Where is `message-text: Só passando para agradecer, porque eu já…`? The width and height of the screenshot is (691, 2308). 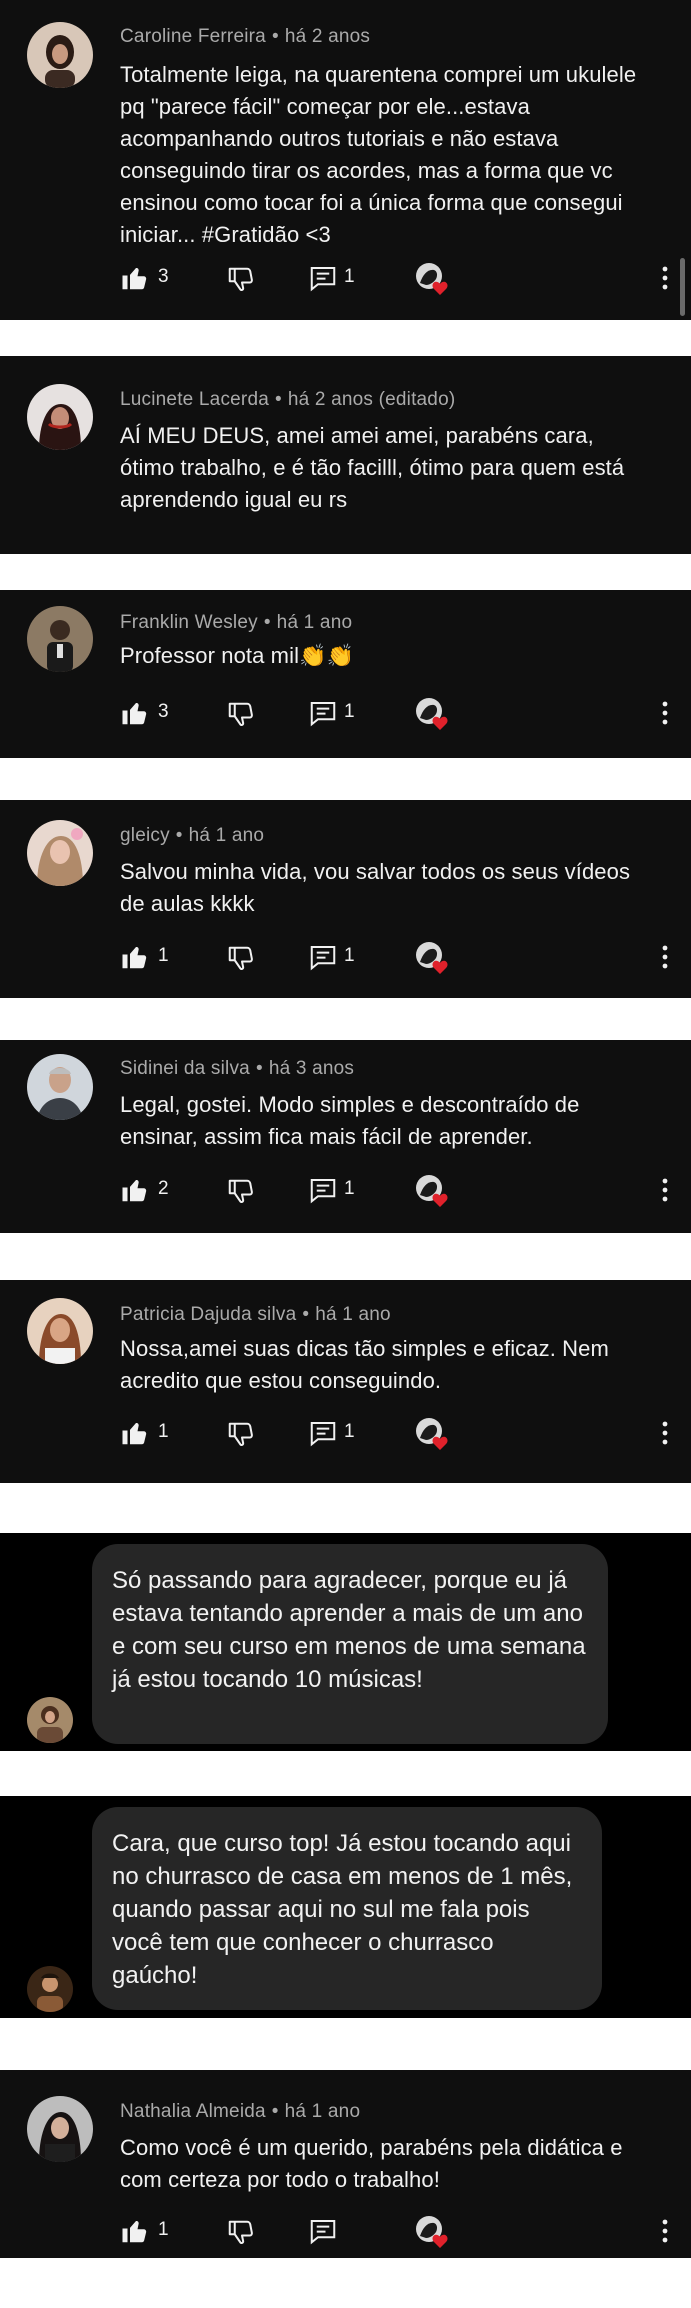
message-text: Só passando para agradecer, porque eu já… is located at coordinates (349, 1630).